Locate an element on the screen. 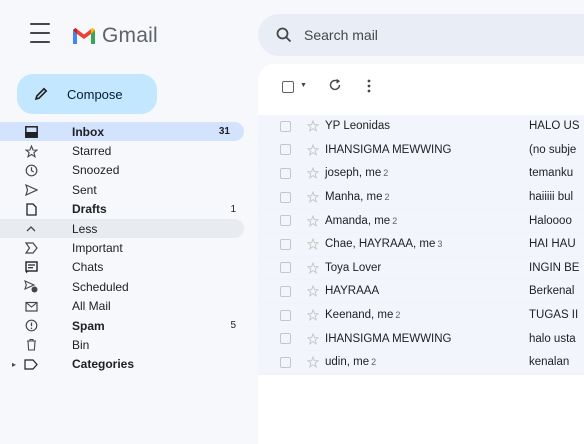 The height and width of the screenshot is (444, 584). email-subject: Haloooo is located at coordinates (550, 220).